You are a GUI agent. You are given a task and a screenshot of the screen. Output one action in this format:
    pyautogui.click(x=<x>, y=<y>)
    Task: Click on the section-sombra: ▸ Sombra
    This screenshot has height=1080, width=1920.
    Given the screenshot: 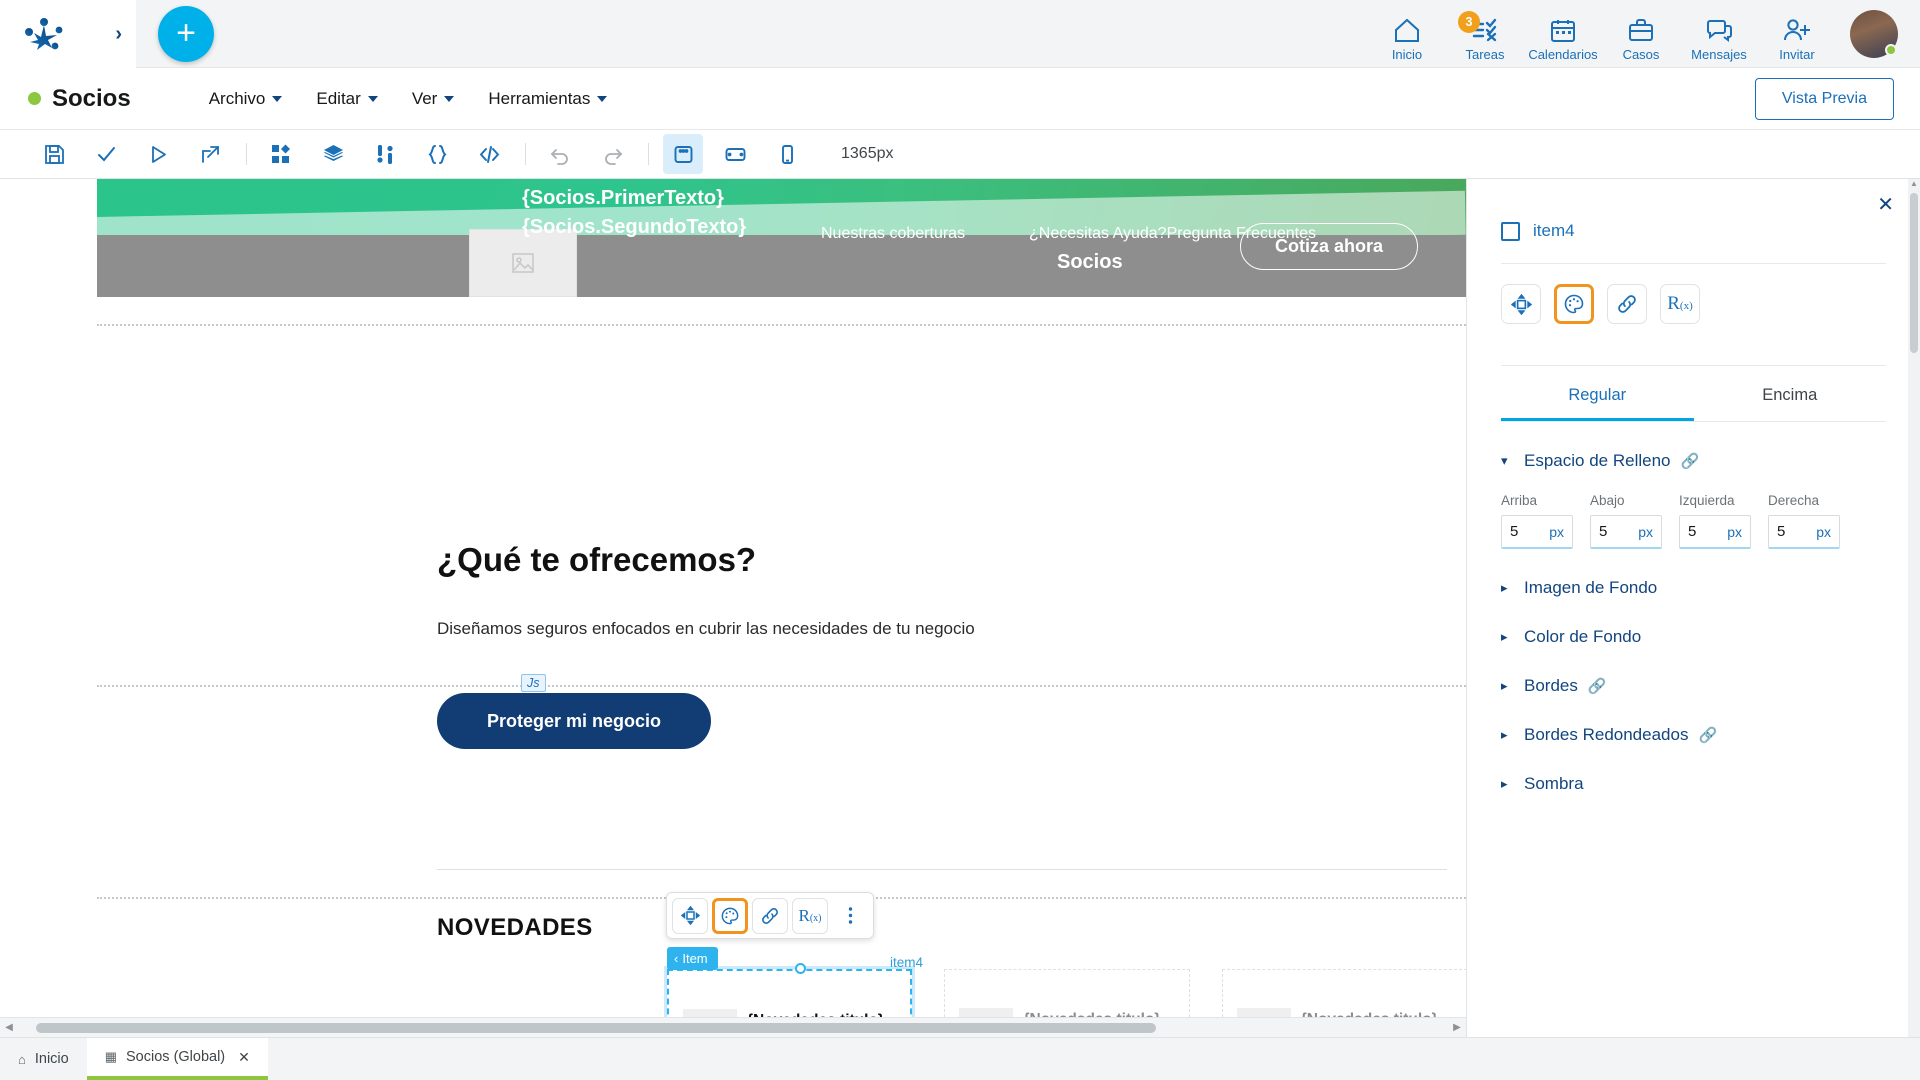 What is the action you would take?
    pyautogui.click(x=1693, y=784)
    